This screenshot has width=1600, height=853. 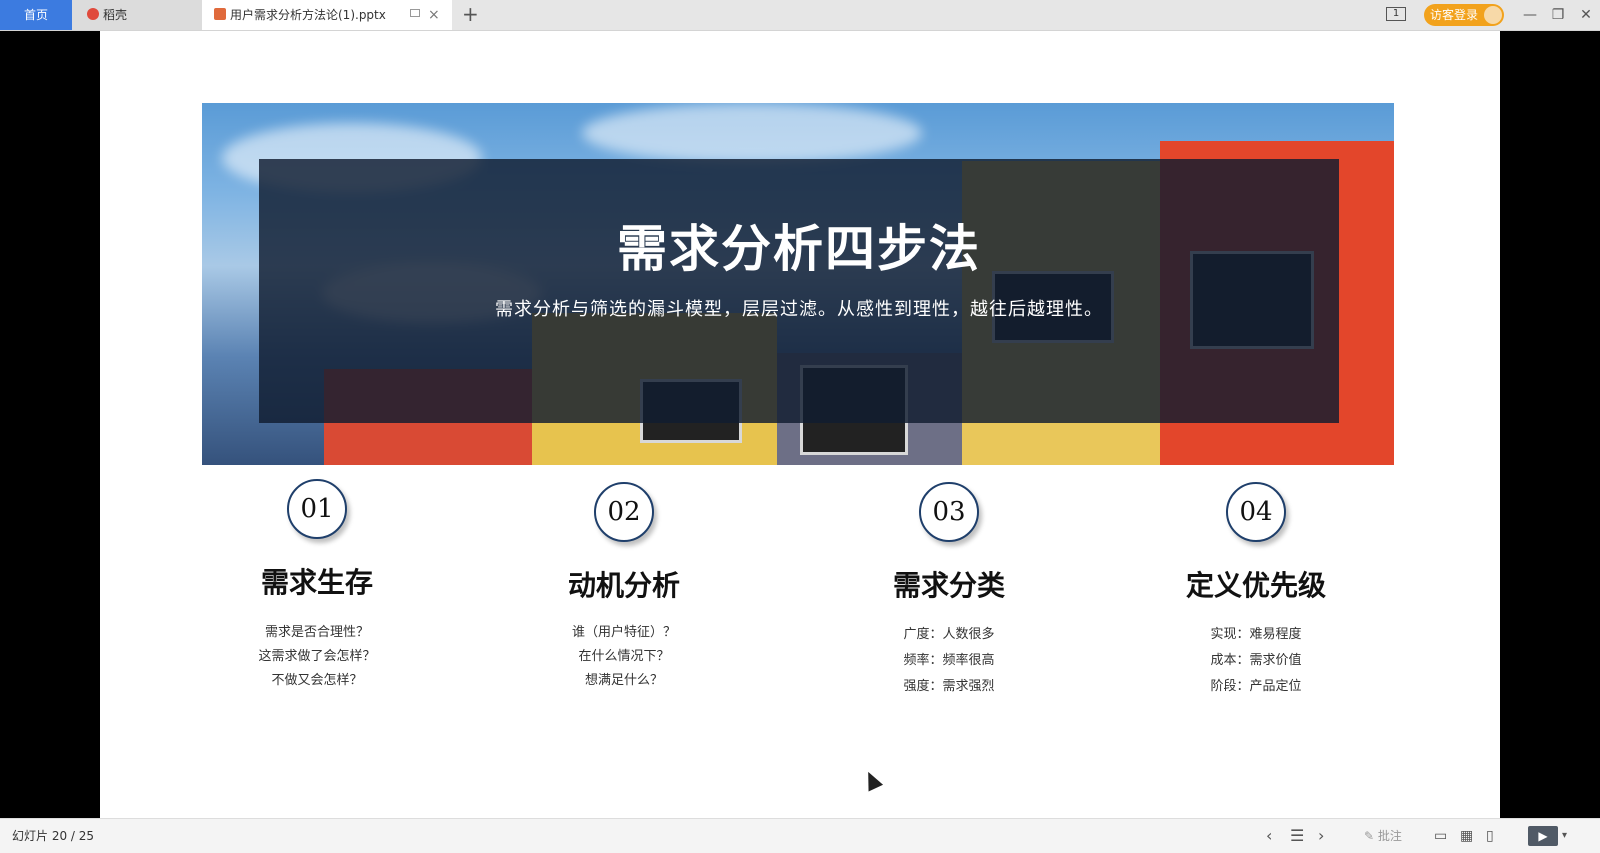 I want to click on pin-icon, so click(x=415, y=13).